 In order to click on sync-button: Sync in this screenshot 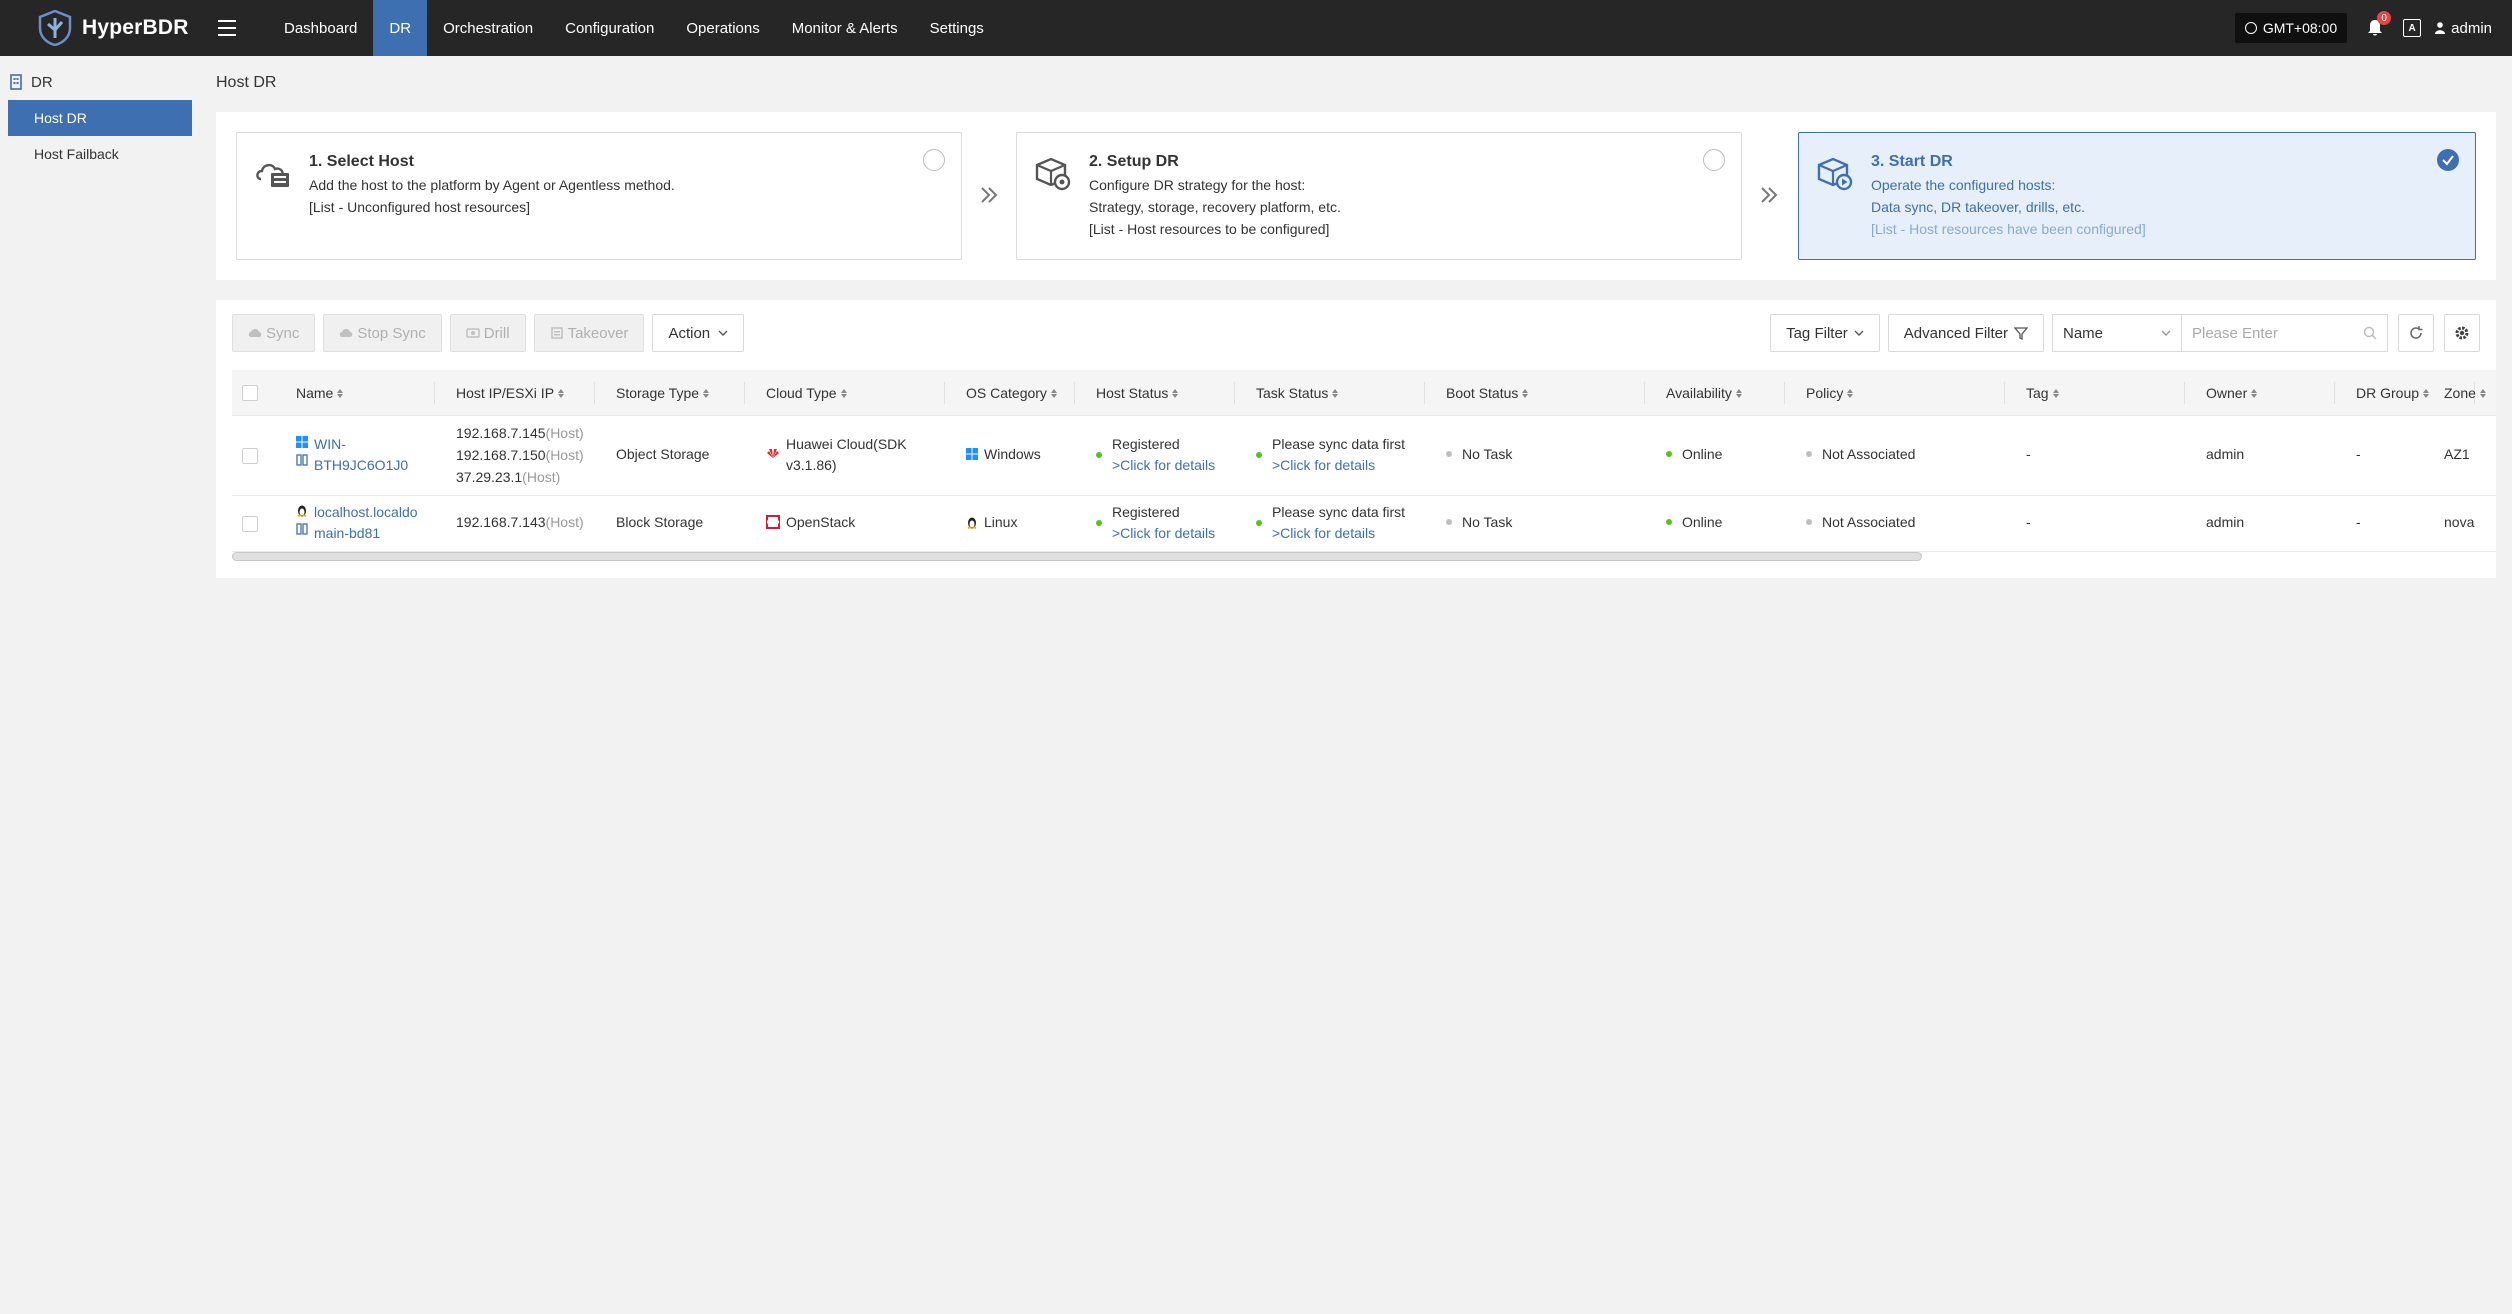, I will do `click(274, 333)`.